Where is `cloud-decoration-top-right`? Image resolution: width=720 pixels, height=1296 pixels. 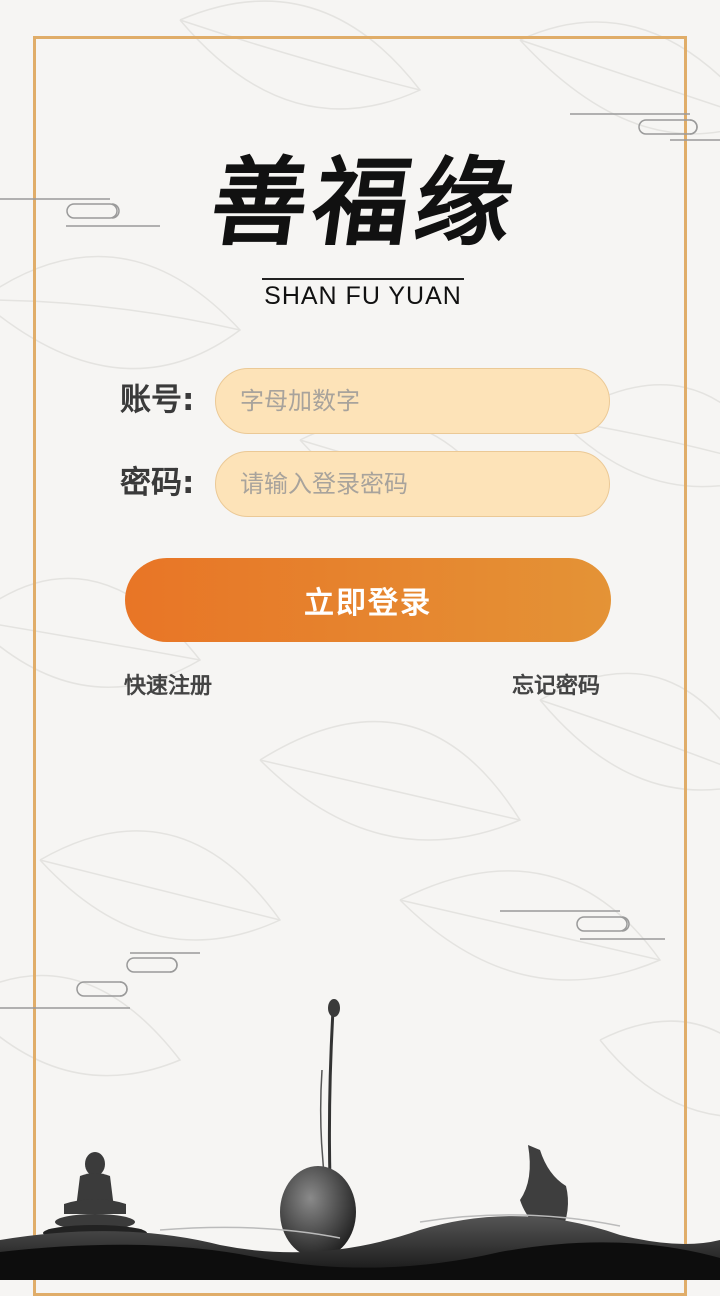
cloud-decoration-top-right is located at coordinates (645, 127).